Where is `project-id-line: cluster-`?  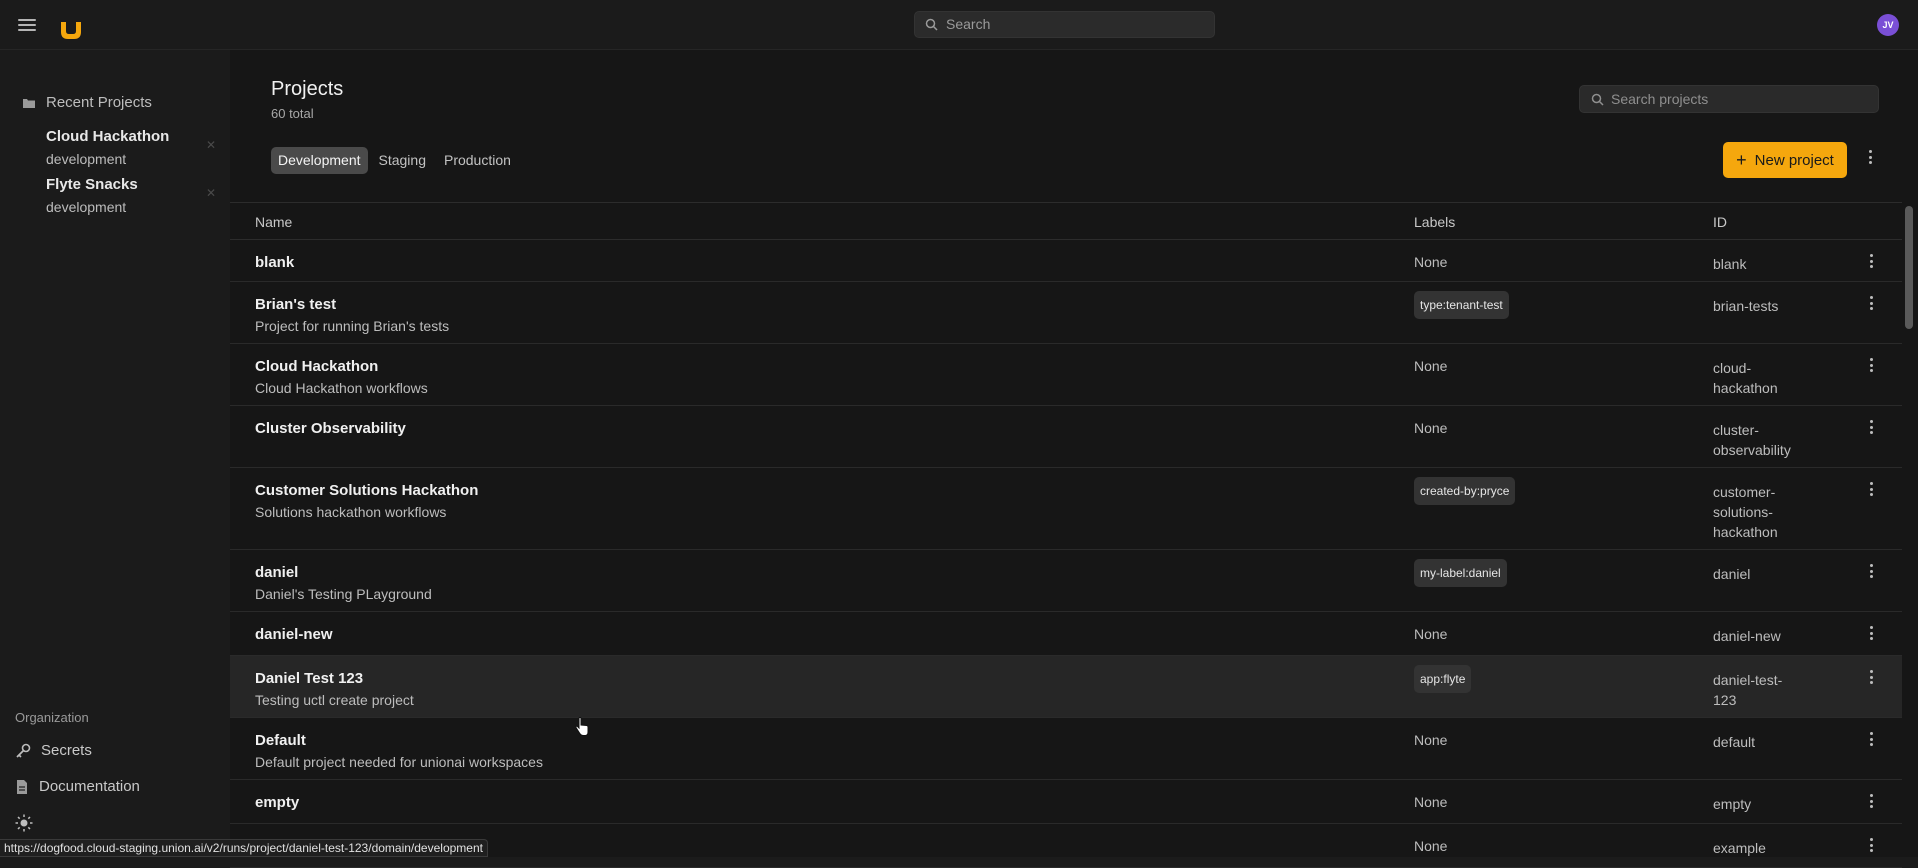
project-id-line: cluster- is located at coordinates (1736, 430).